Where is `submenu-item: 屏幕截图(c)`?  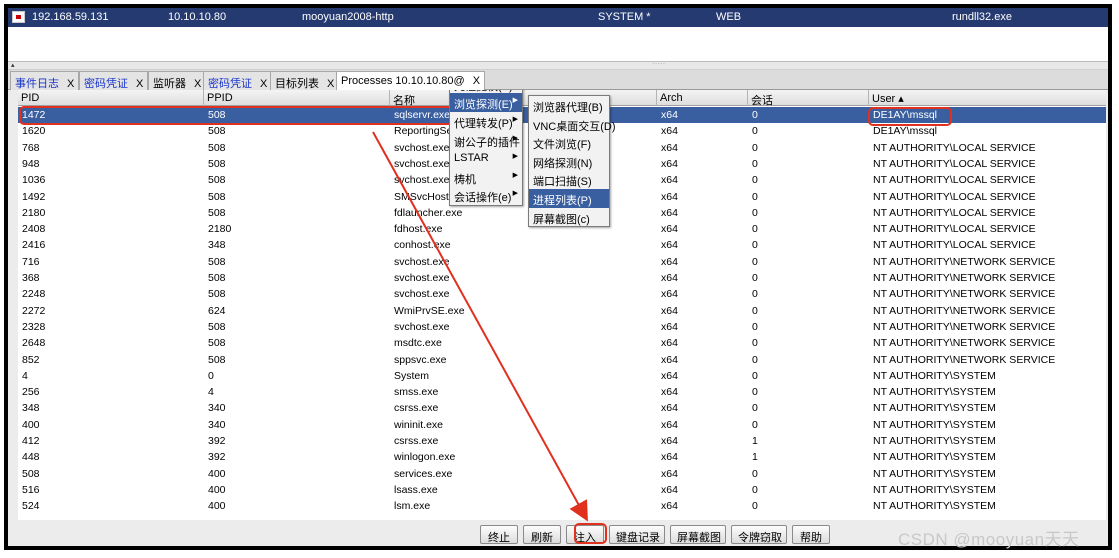 submenu-item: 屏幕截图(c) is located at coordinates (569, 217).